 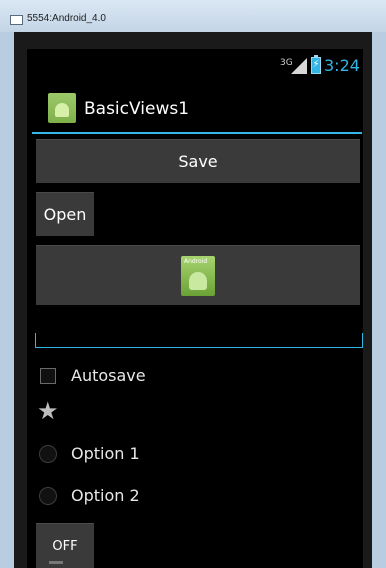 What do you see at coordinates (108, 375) in the screenshot?
I see `autosave-label: Autosave` at bounding box center [108, 375].